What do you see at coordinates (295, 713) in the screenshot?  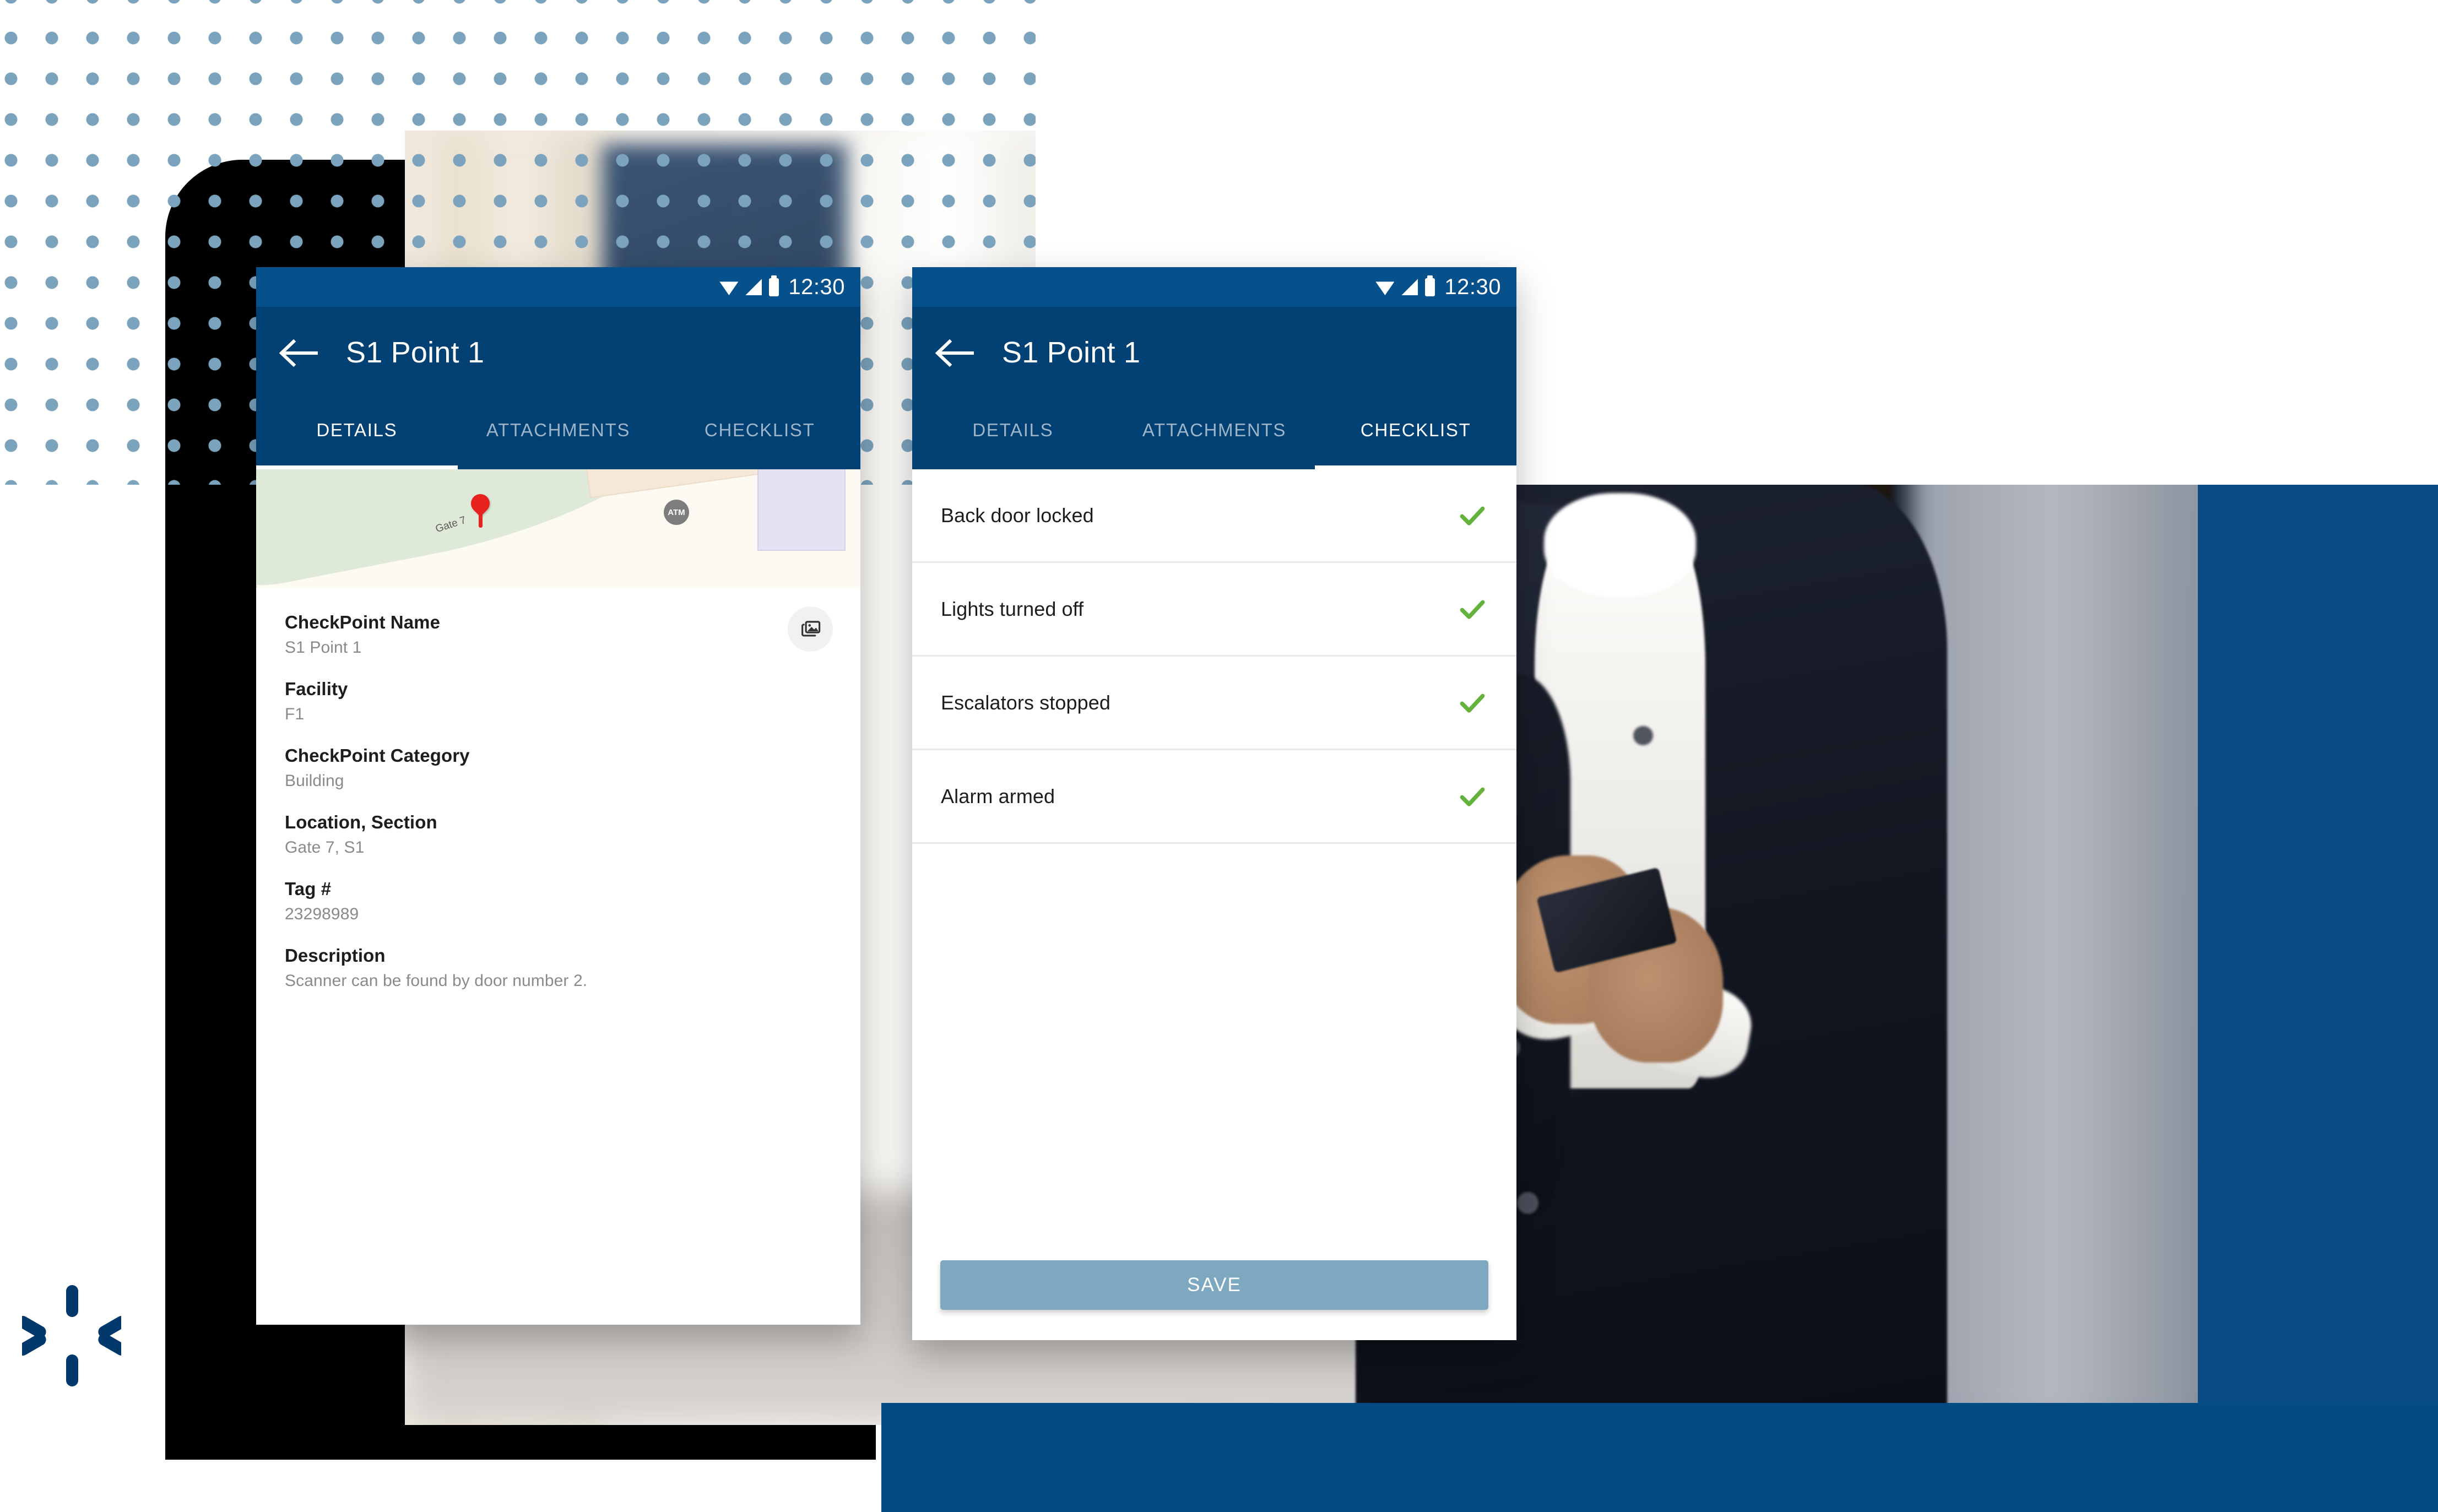 I see `field-value: F1` at bounding box center [295, 713].